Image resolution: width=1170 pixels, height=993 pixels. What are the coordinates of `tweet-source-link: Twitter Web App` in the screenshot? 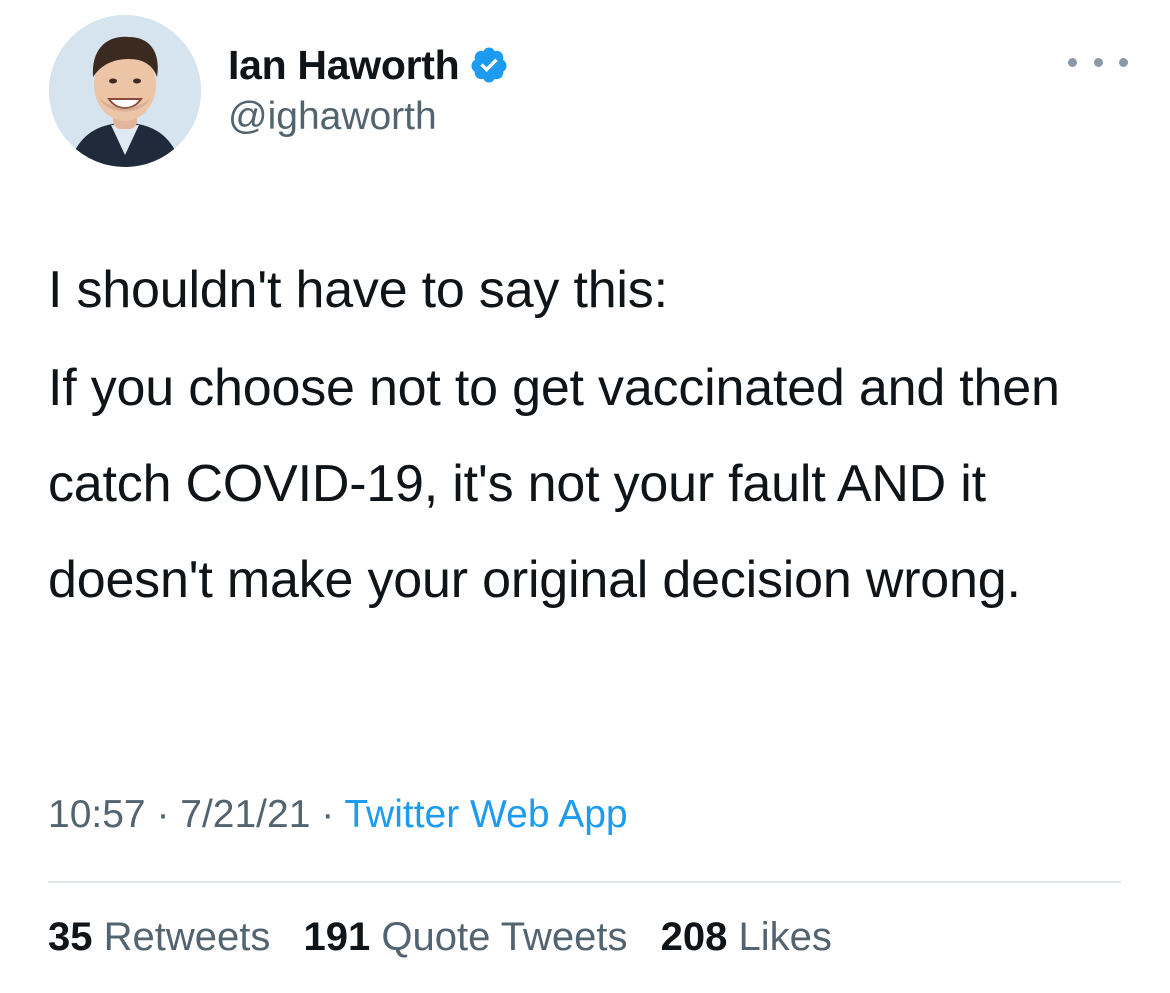 It's located at (485, 814).